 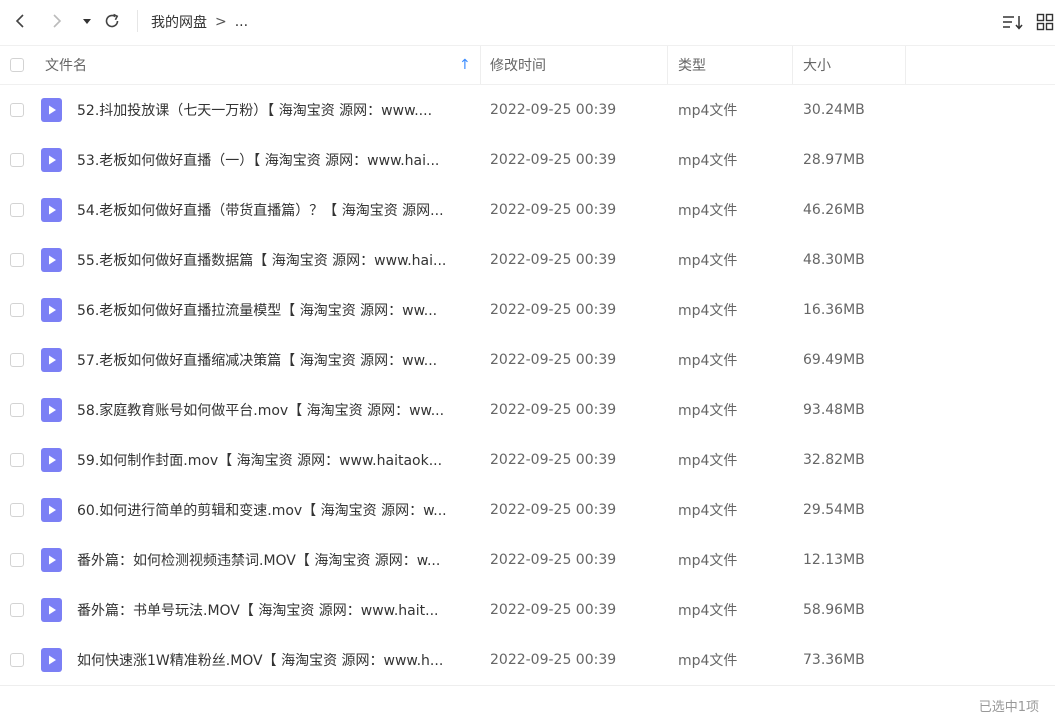 I want to click on sort-ascending-icon: ↑, so click(x=465, y=65).